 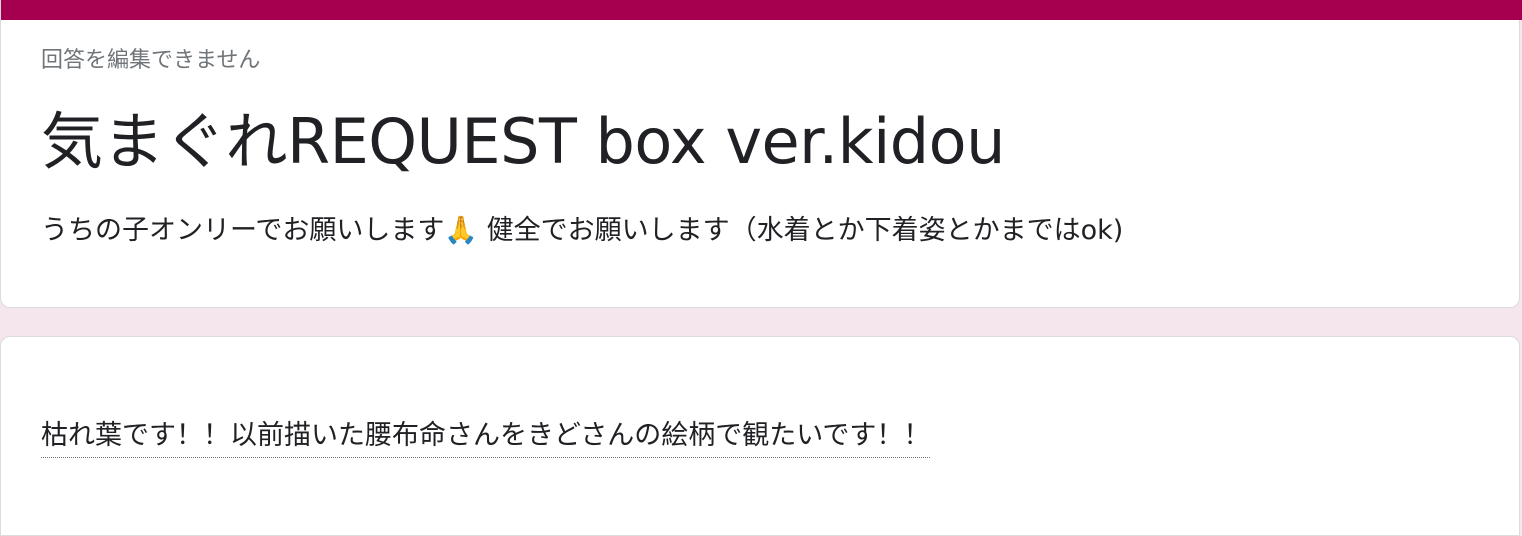 What do you see at coordinates (523, 141) in the screenshot?
I see `form-title: 気まぐれREQUEST box ver.kidou` at bounding box center [523, 141].